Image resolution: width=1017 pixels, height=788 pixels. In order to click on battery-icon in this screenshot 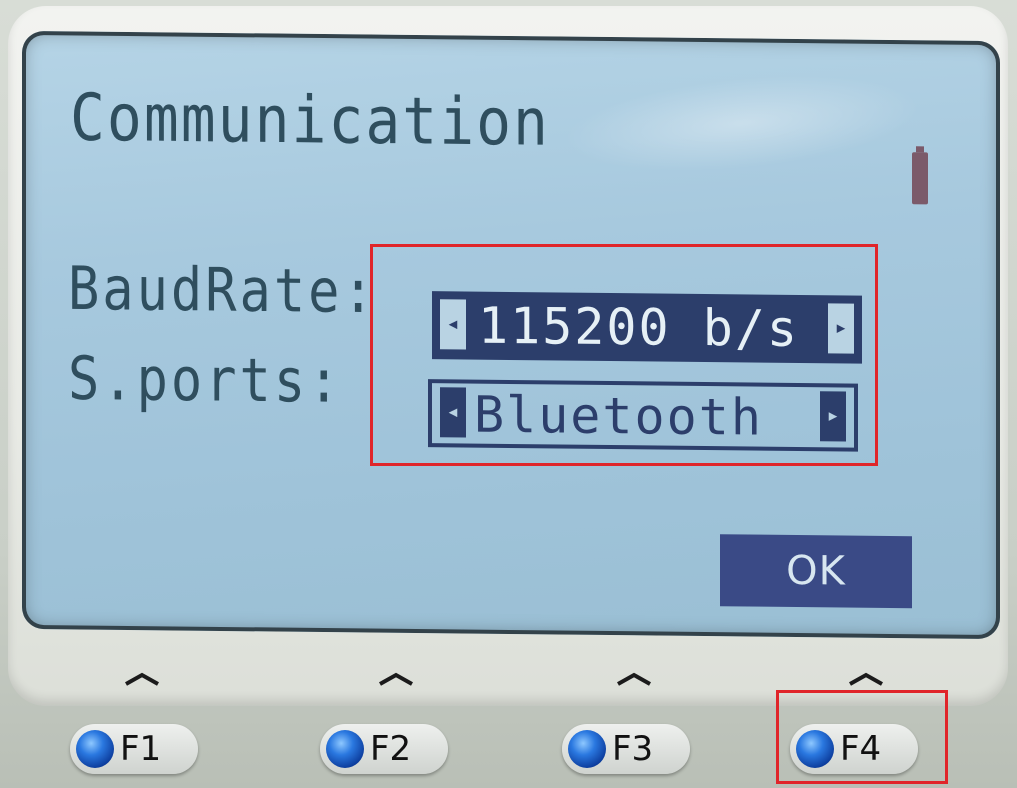, I will do `click(920, 178)`.